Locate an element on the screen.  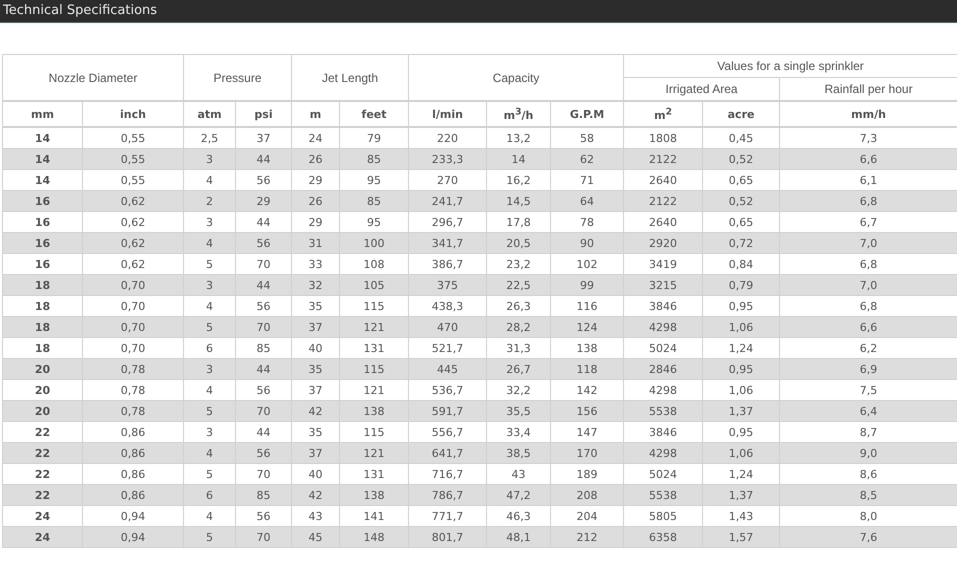
table-cell: 32,2 is located at coordinates (518, 390).